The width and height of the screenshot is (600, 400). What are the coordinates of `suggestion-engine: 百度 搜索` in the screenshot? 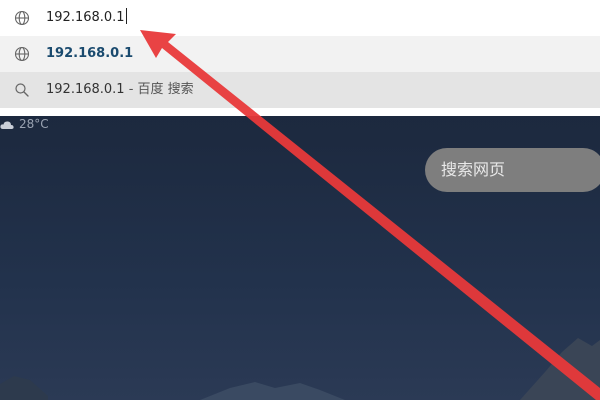 It's located at (165, 89).